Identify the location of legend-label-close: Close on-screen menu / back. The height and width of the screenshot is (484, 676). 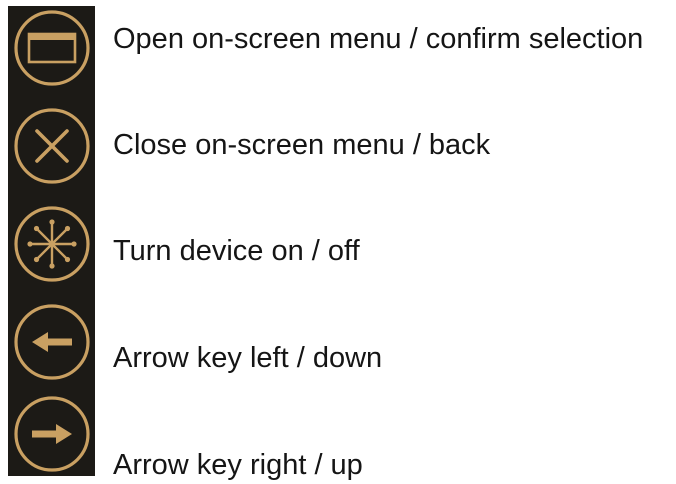
(302, 145).